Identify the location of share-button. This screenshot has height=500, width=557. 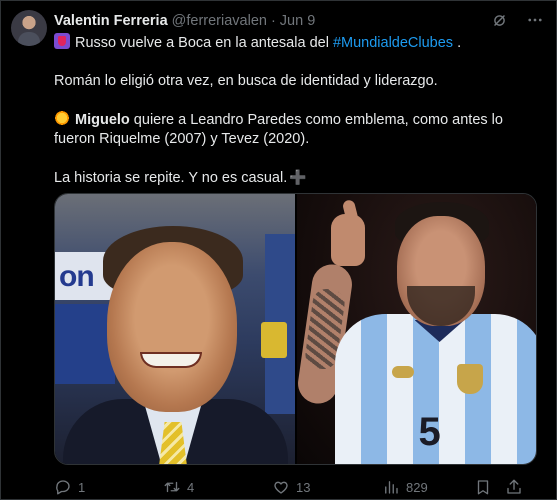
(514, 487).